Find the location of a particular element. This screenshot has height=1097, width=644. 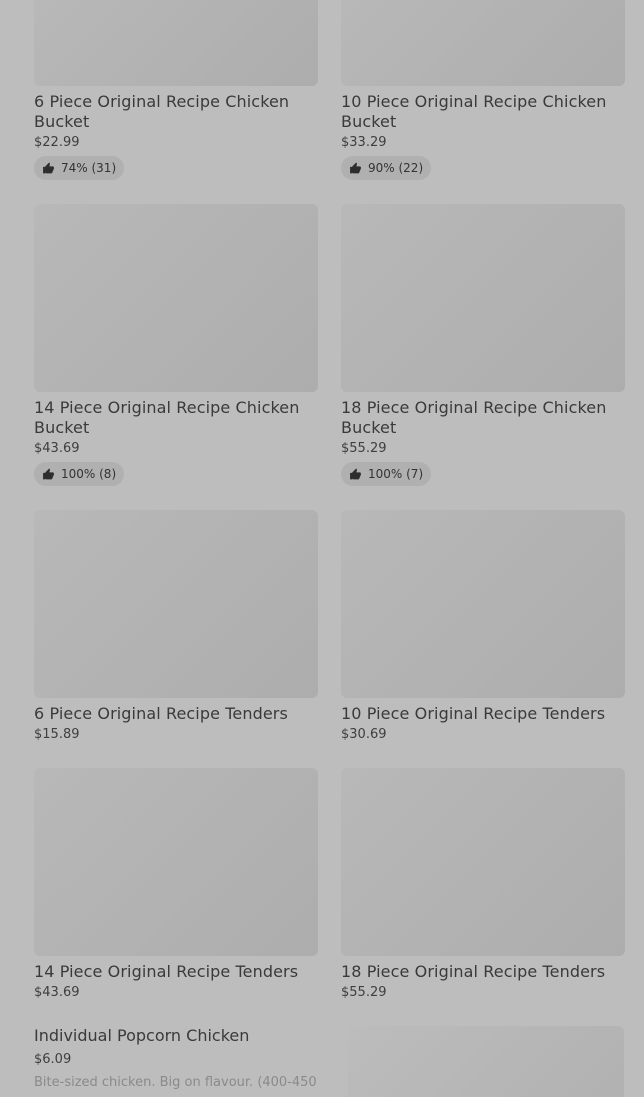

rating-badge: 90% (22) is located at coordinates (386, 168).